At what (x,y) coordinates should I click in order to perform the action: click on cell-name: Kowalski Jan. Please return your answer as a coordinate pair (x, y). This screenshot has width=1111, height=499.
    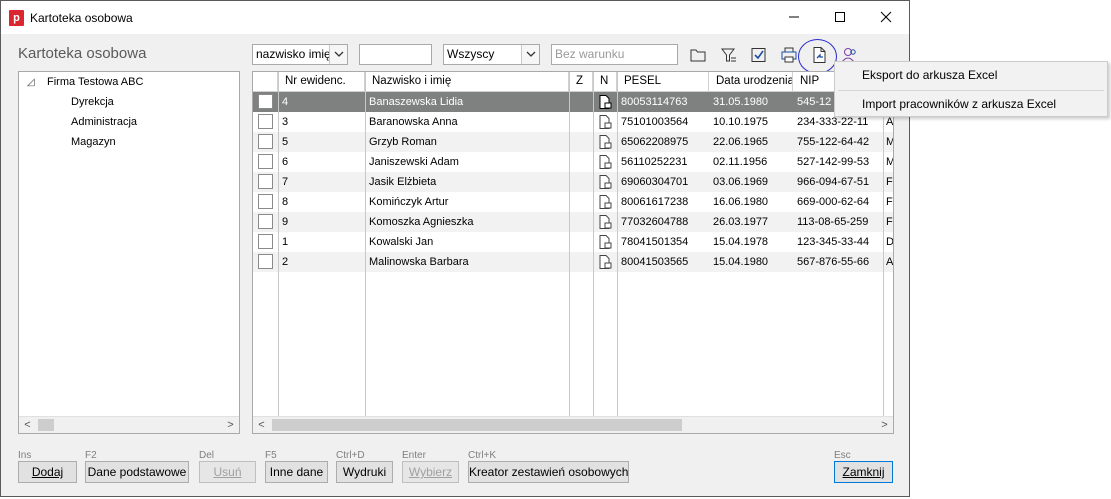
    Looking at the image, I should click on (401, 242).